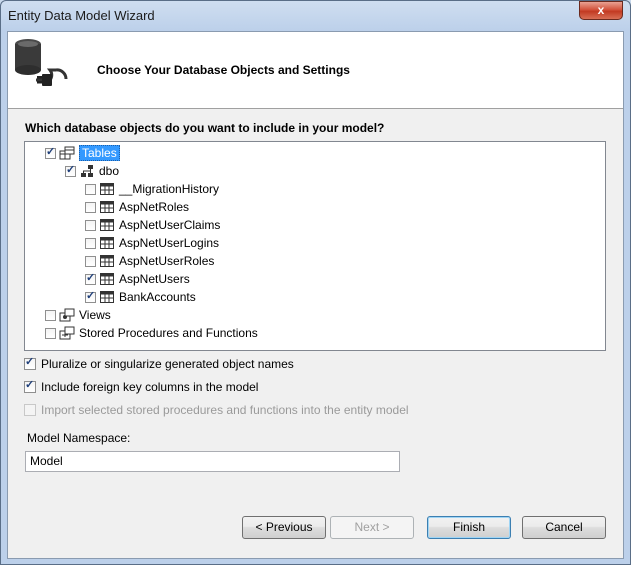 The width and height of the screenshot is (631, 565). What do you see at coordinates (564, 527) in the screenshot?
I see `cancel-button: Cancel` at bounding box center [564, 527].